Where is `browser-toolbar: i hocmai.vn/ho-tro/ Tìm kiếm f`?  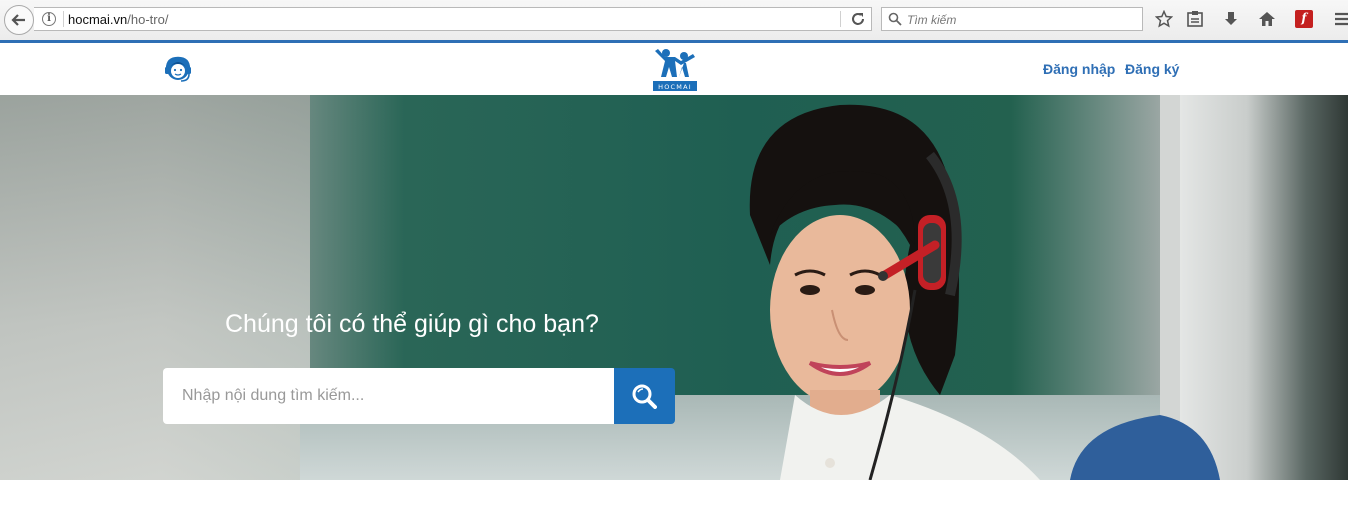 browser-toolbar: i hocmai.vn/ho-tro/ Tìm kiếm f is located at coordinates (674, 20).